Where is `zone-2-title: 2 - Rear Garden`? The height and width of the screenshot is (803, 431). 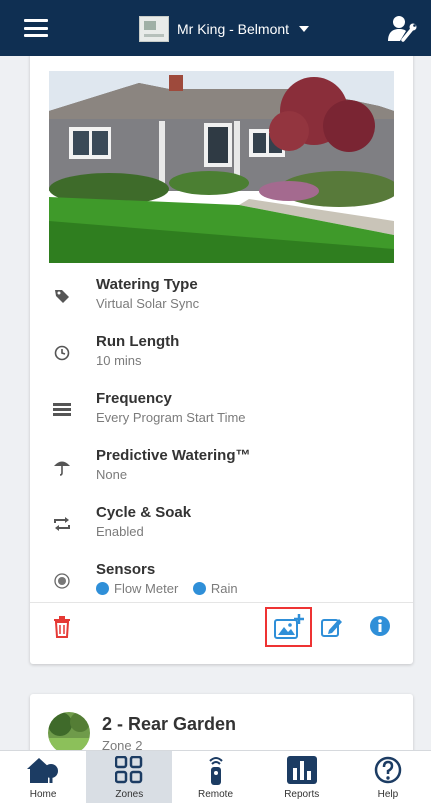
zone-2-title: 2 - Rear Garden is located at coordinates (169, 724).